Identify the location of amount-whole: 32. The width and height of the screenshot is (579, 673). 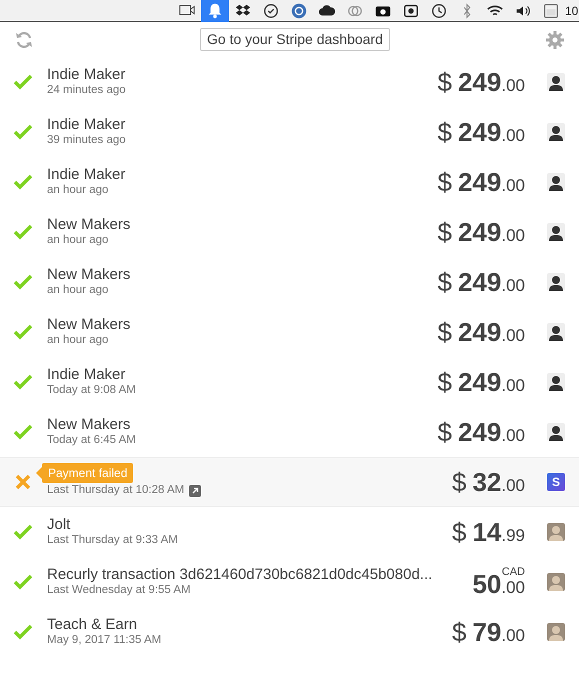
(487, 482).